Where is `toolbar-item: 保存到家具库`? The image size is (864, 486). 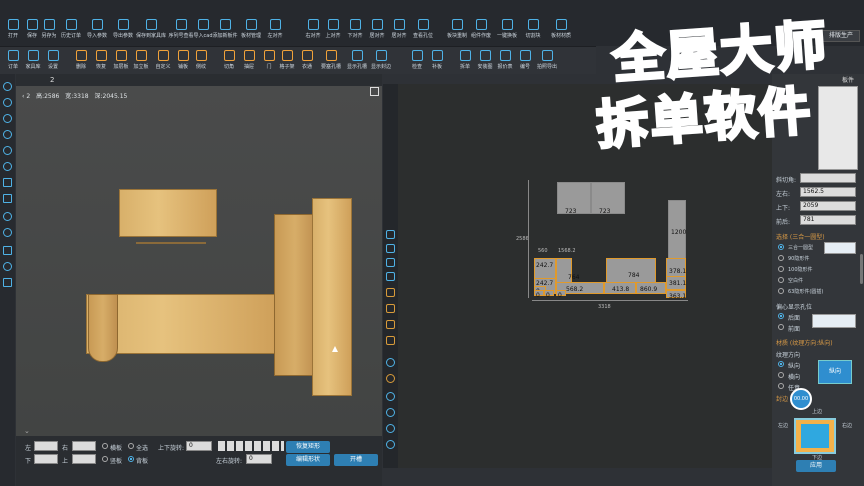
toolbar-item: 保存到家具库 is located at coordinates (151, 22).